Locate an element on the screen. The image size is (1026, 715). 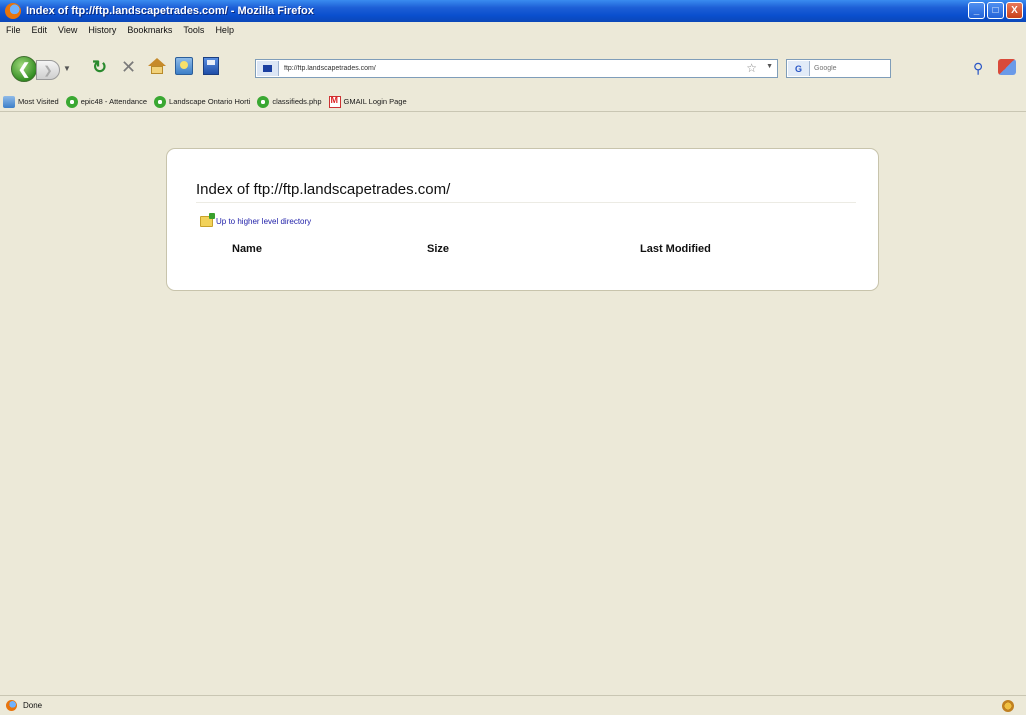
minimize-button: _ is located at coordinates (976, 10).